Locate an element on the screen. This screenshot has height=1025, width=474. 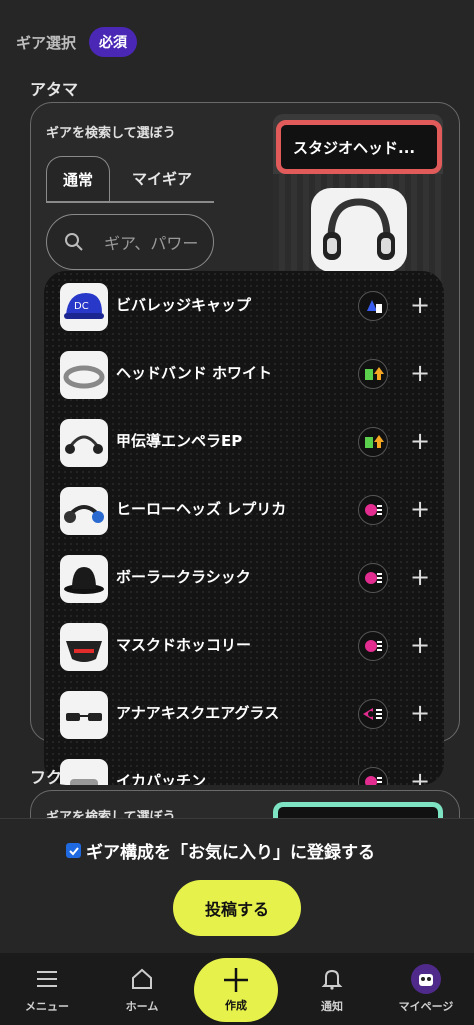
nav-menu: メニュー is located at coordinates (47, 989).